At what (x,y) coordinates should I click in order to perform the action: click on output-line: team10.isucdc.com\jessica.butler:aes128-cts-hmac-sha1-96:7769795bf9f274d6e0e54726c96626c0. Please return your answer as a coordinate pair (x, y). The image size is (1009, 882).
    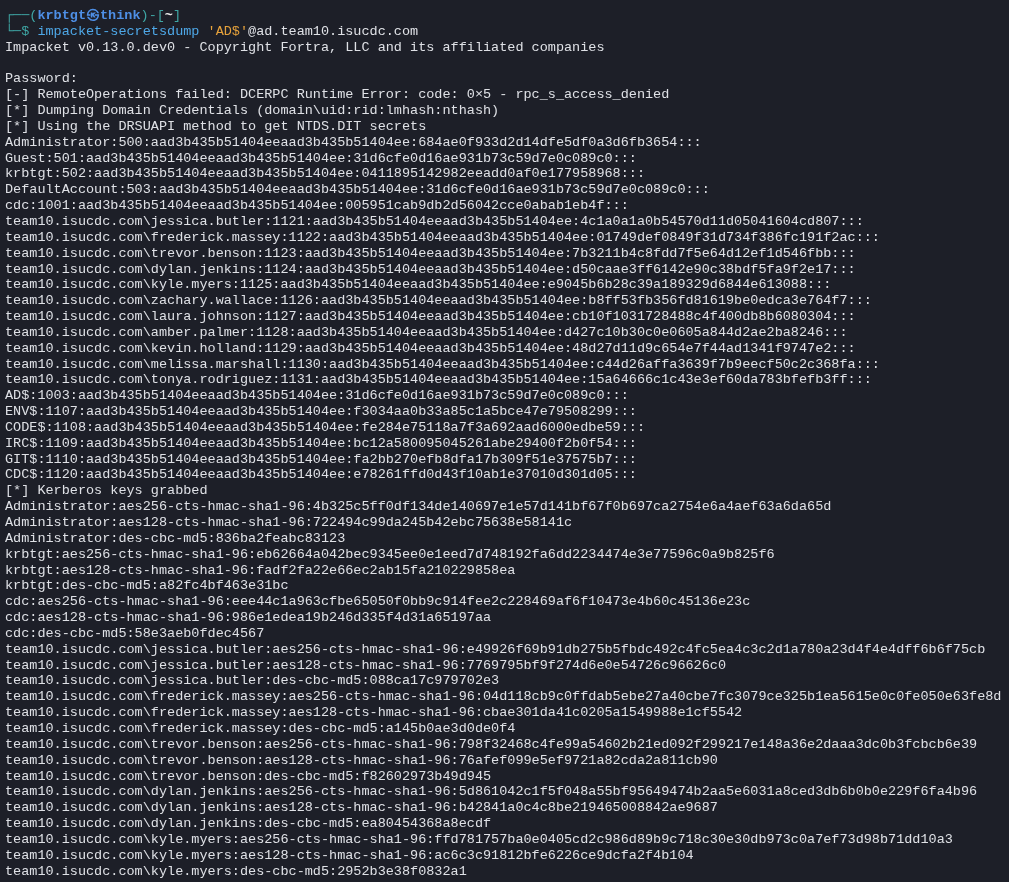
    Looking at the image, I should click on (366, 665).